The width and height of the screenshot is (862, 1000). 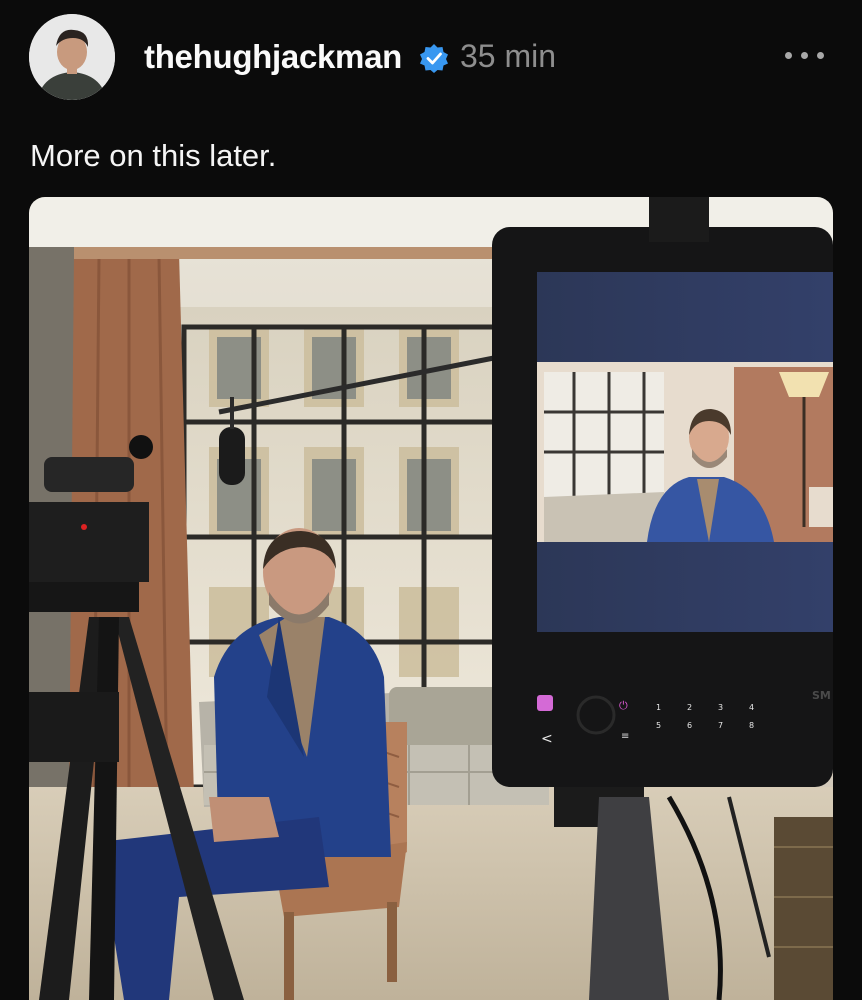 I want to click on verified-badge-icon, so click(x=434, y=58).